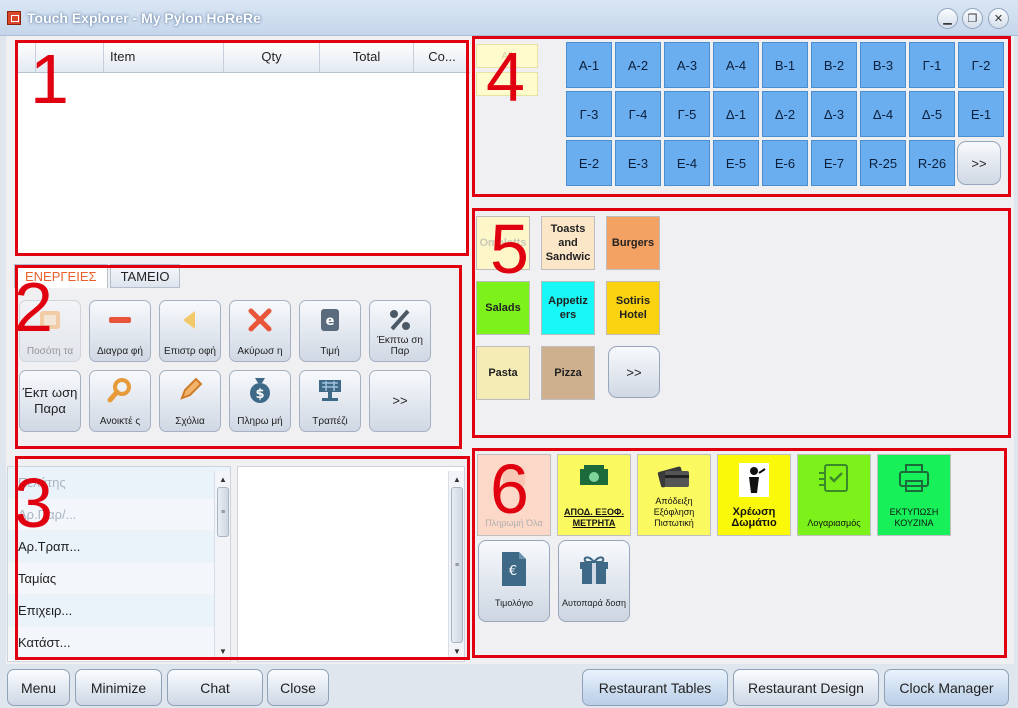 This screenshot has width=1018, height=708. I want to click on title-bar: Touch Explorer - My Pylon HoReRe ▁ ❐ ✕, so click(509, 18).